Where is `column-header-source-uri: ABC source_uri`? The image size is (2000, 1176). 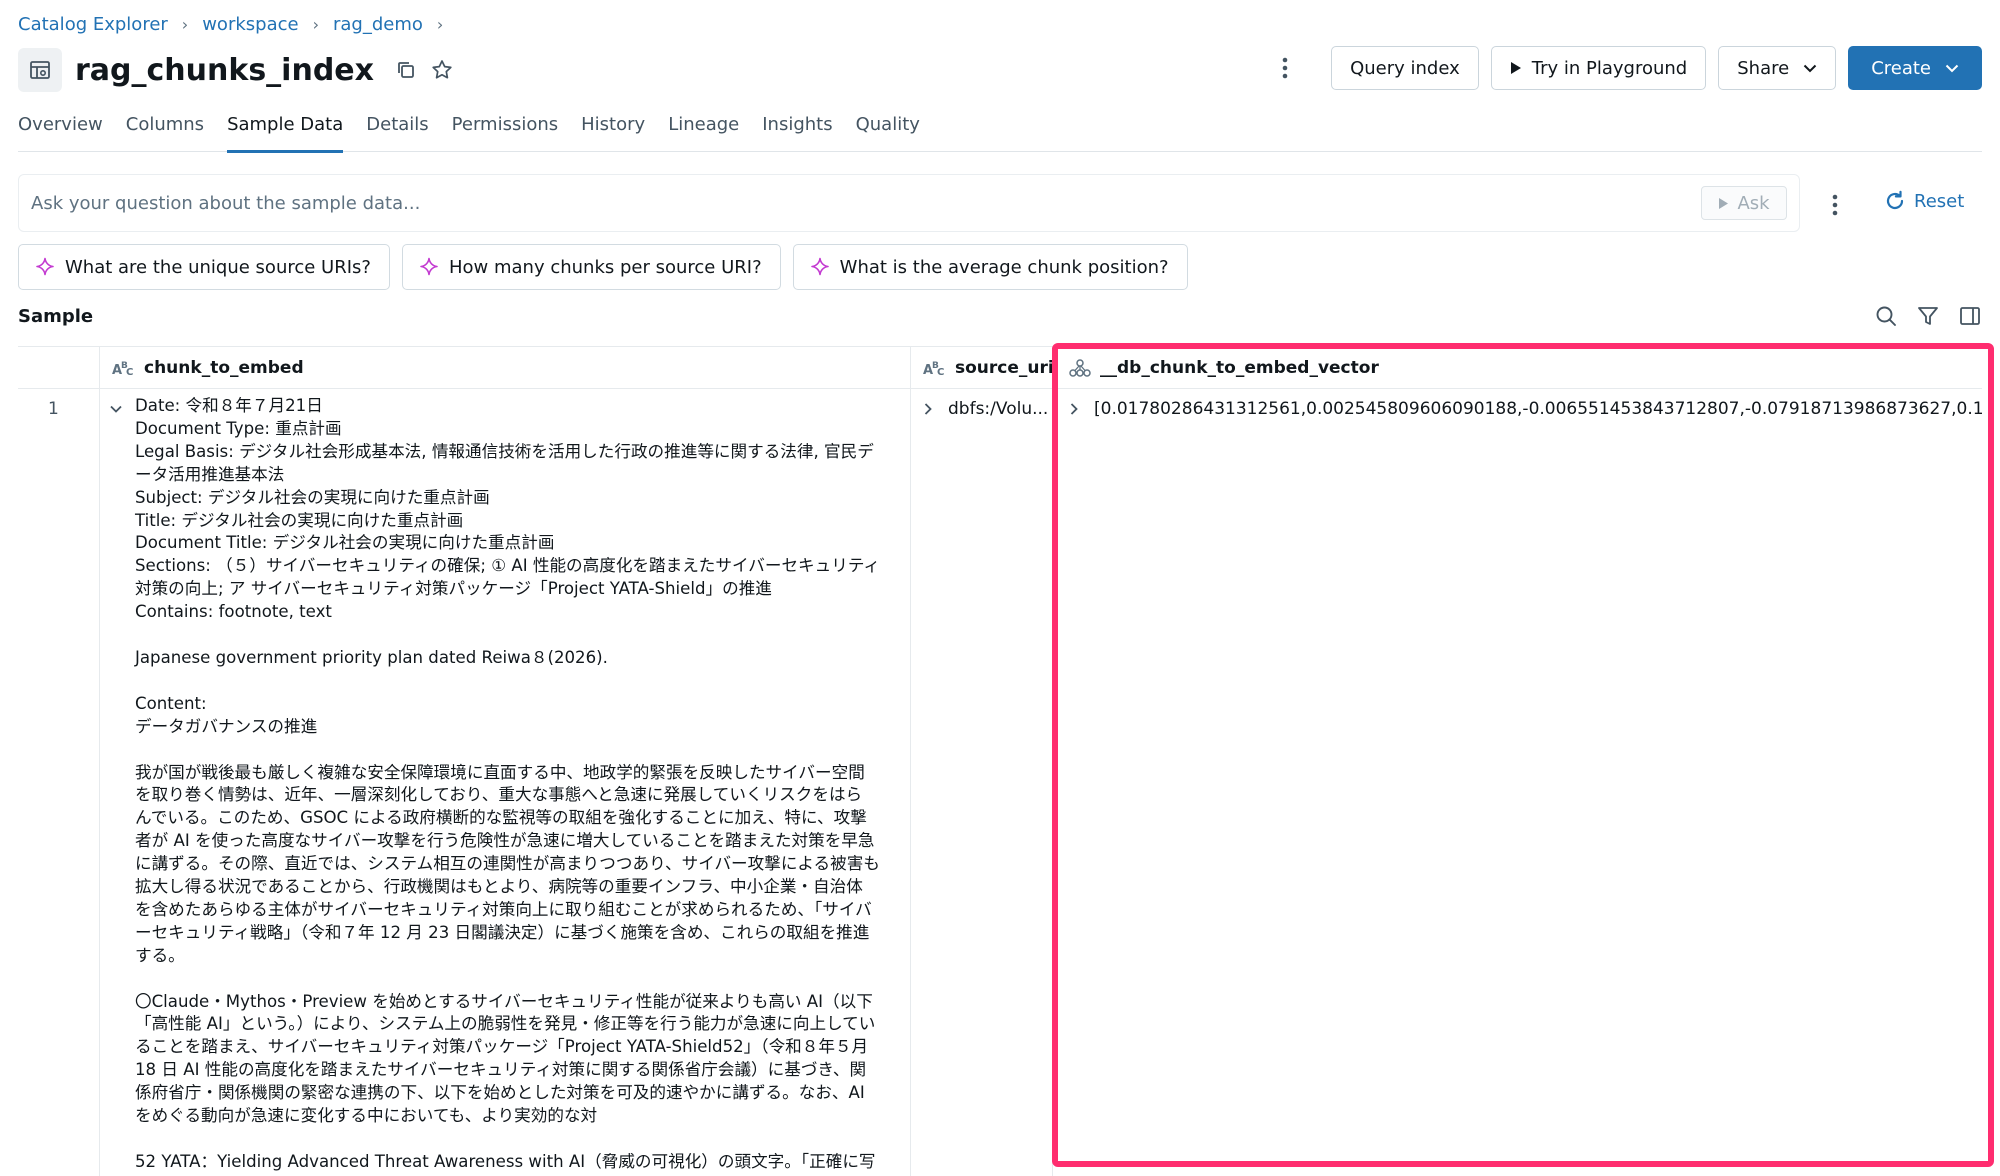 column-header-source-uri: ABC source_uri is located at coordinates (988, 368).